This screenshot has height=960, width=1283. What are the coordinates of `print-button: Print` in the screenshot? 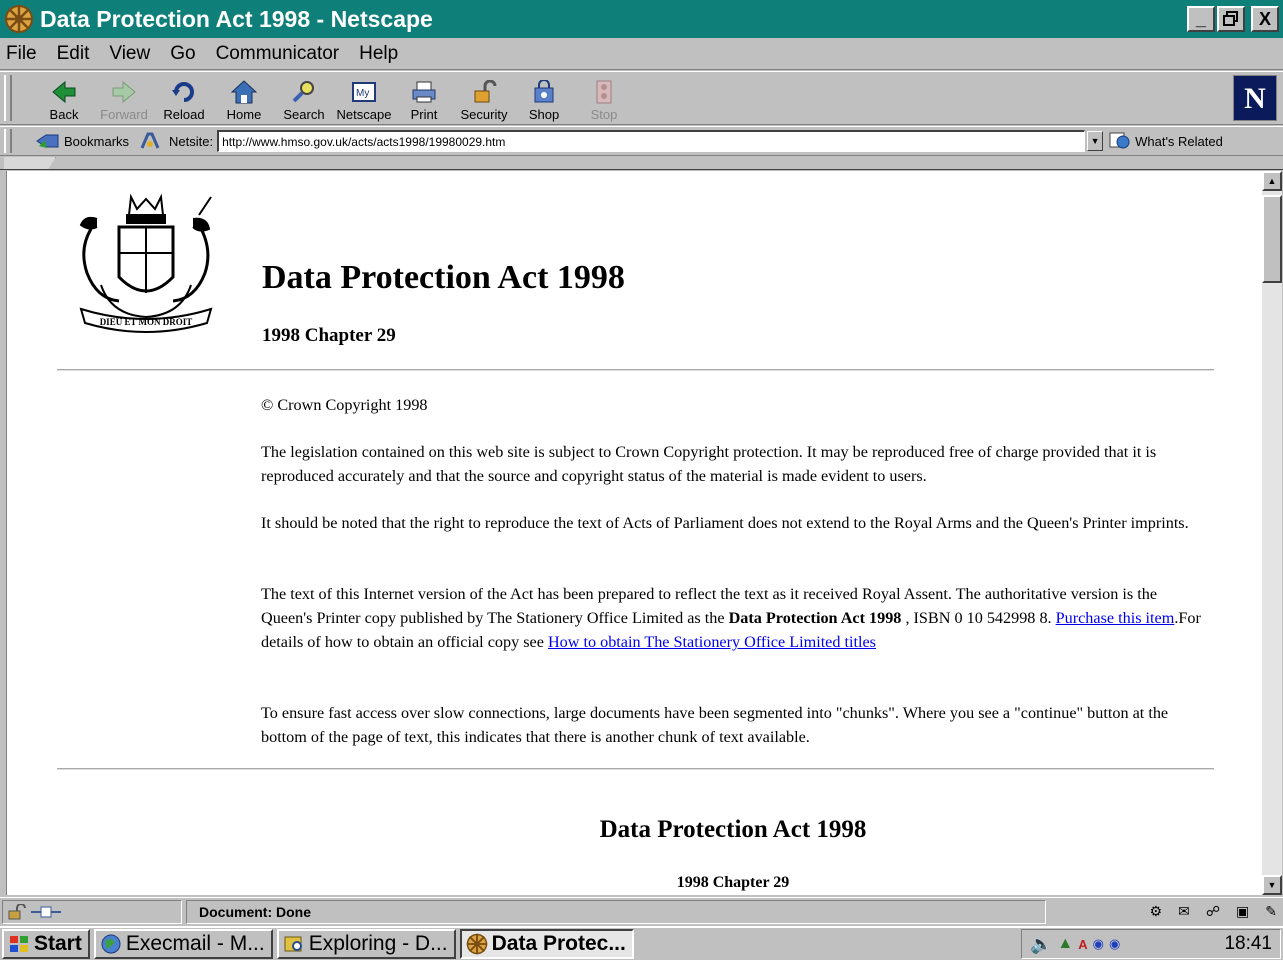 It's located at (424, 99).